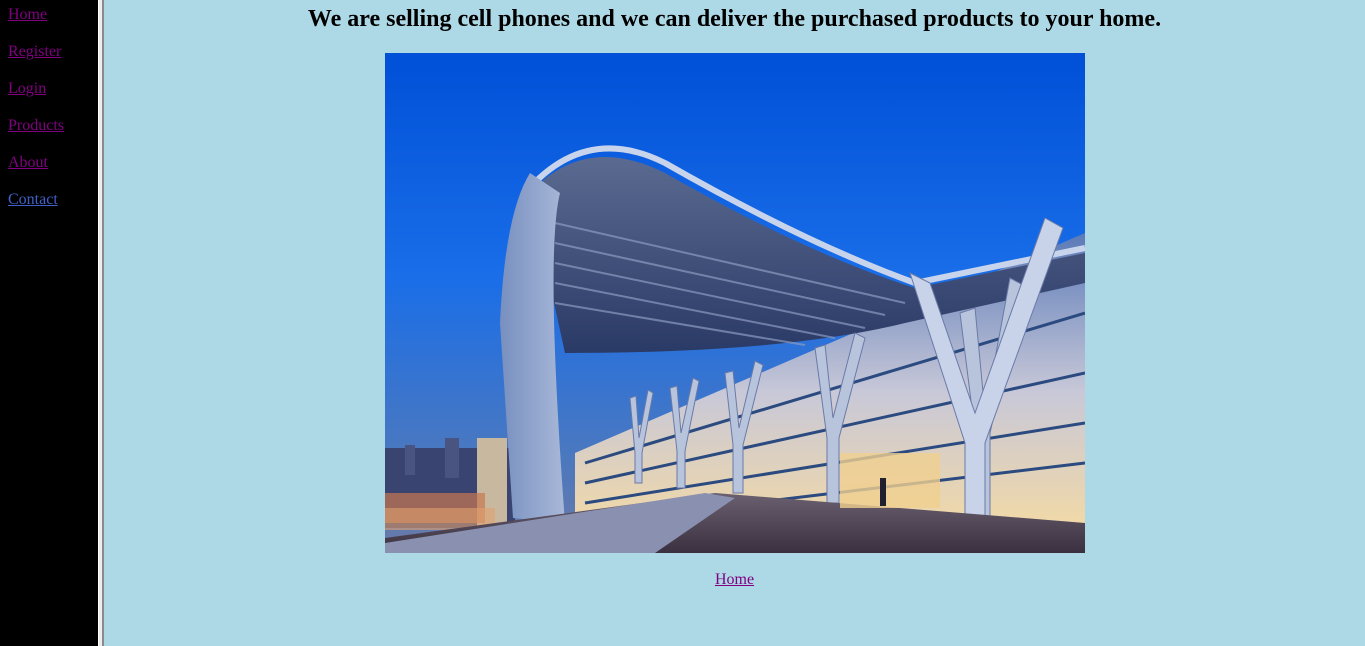 The width and height of the screenshot is (1365, 646). Describe the element at coordinates (53, 14) in the screenshot. I see `nav-link-home: Home` at that location.